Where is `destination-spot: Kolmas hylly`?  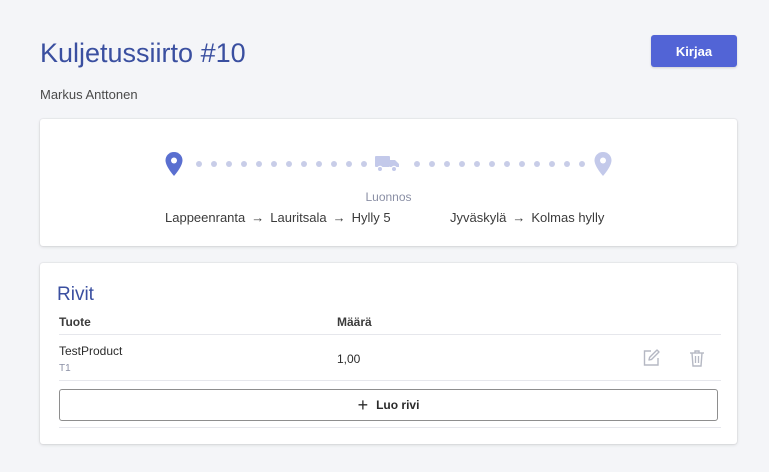
destination-spot: Kolmas hylly is located at coordinates (568, 217).